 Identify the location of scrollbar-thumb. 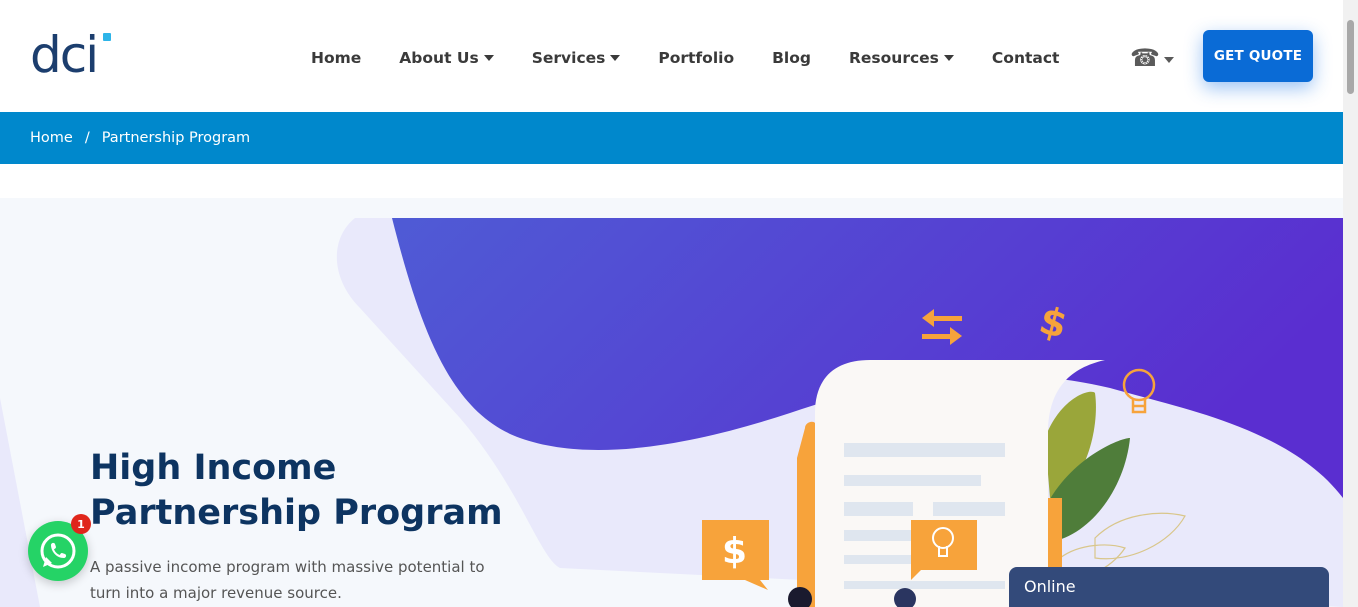
(1350, 57).